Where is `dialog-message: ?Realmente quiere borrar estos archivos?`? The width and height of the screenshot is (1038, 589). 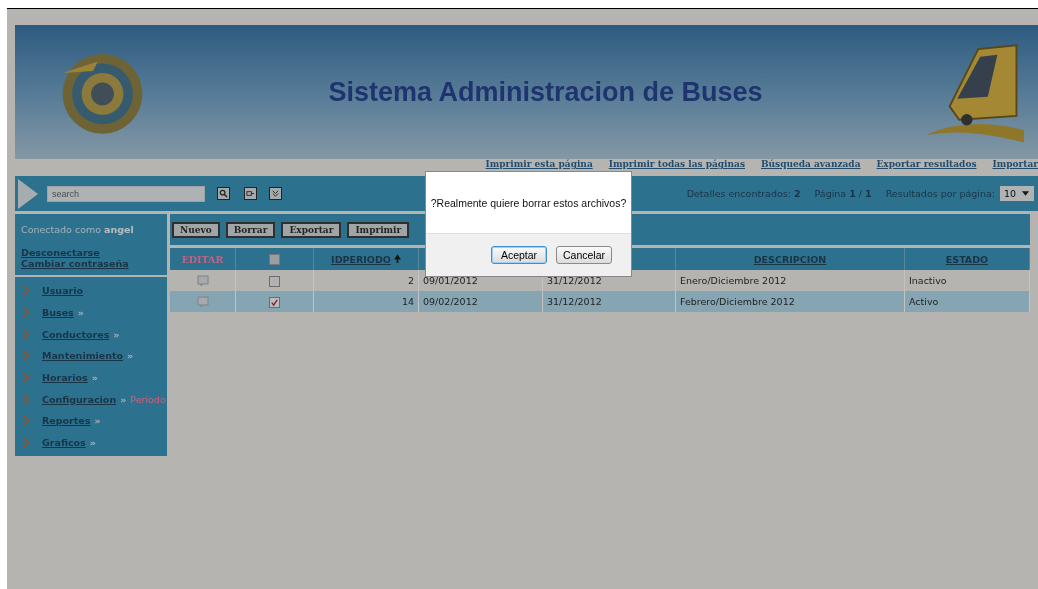 dialog-message: ?Realmente quiere borrar estos archivos? is located at coordinates (528, 203).